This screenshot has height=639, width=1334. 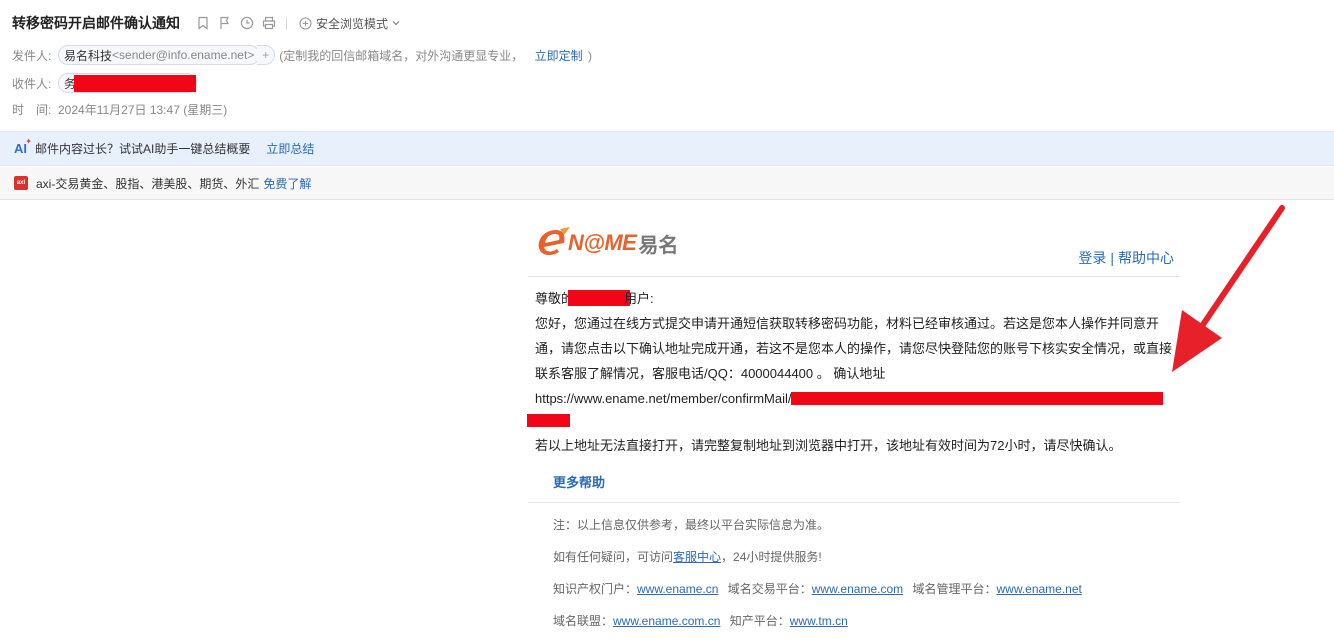 What do you see at coordinates (269, 23) in the screenshot?
I see `print-icon` at bounding box center [269, 23].